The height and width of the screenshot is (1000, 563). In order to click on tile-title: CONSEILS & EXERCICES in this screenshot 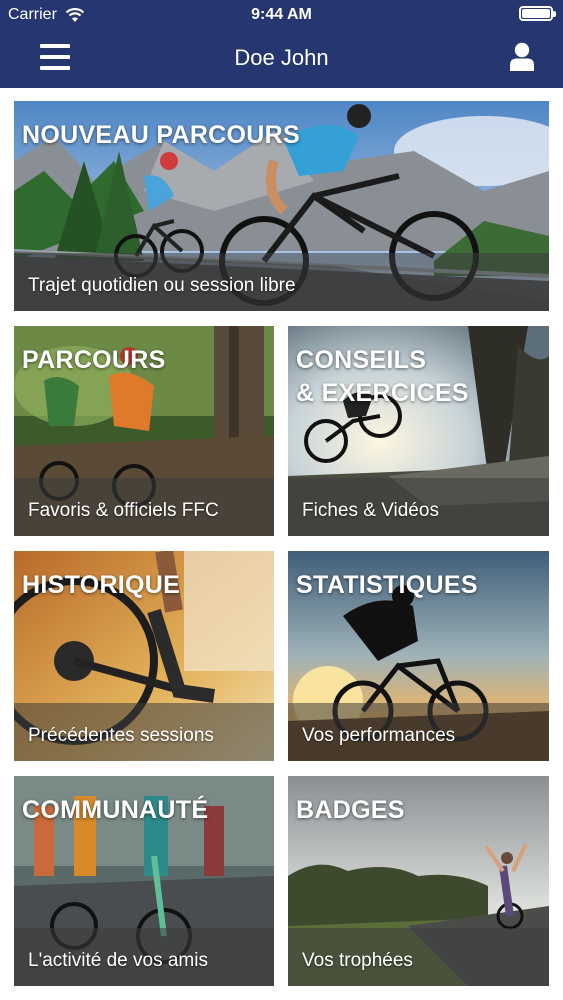, I will do `click(382, 376)`.